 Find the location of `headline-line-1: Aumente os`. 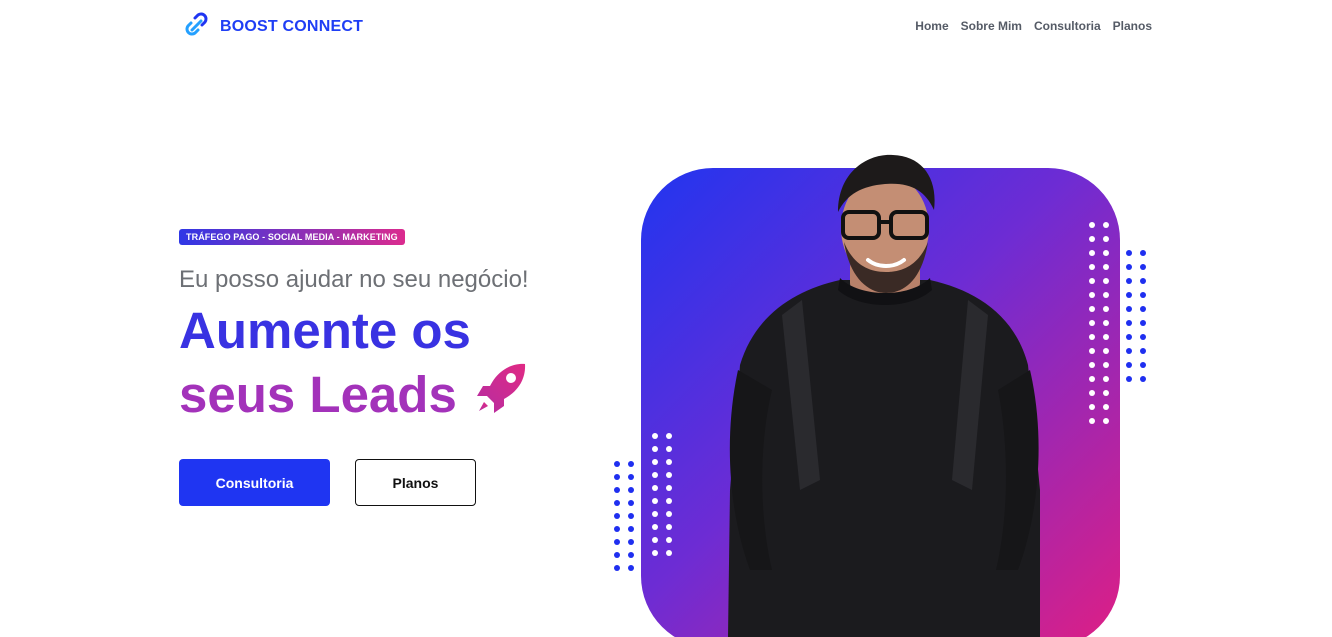

headline-line-1: Aumente os is located at coordinates (325, 330).